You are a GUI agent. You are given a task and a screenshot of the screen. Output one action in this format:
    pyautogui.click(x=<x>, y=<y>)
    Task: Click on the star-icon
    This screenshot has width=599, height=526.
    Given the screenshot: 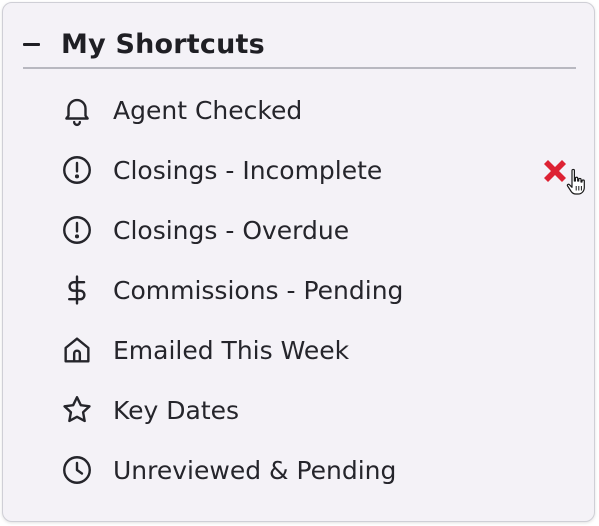 What is the action you would take?
    pyautogui.click(x=80, y=410)
    